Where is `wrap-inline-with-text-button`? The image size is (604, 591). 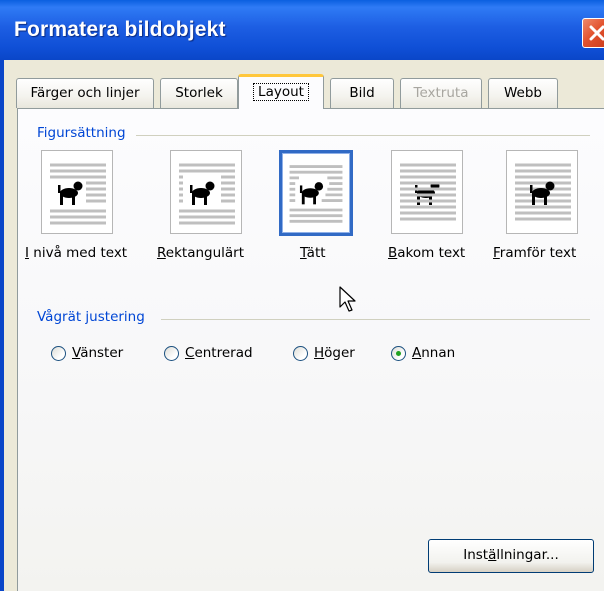 wrap-inline-with-text-button is located at coordinates (77, 192).